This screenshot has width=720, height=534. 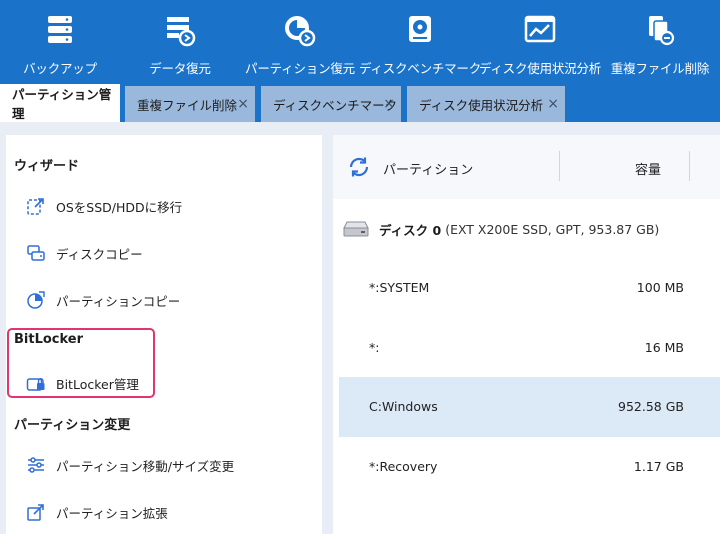 What do you see at coordinates (651, 406) in the screenshot?
I see `partition-capacity: 952.58 GB` at bounding box center [651, 406].